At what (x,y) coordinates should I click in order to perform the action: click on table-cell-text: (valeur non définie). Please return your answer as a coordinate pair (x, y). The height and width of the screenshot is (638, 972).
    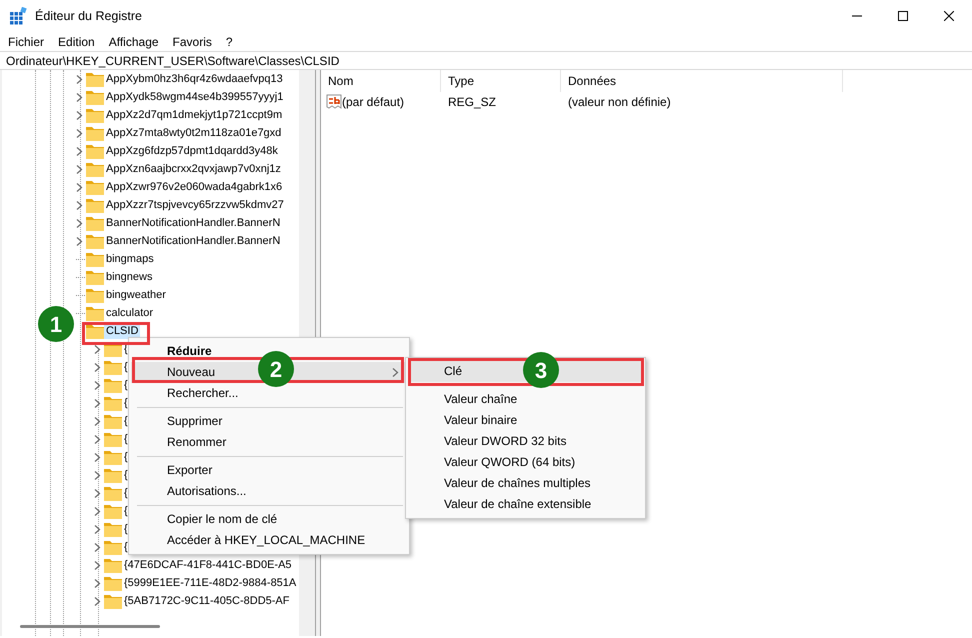
    Looking at the image, I should click on (619, 102).